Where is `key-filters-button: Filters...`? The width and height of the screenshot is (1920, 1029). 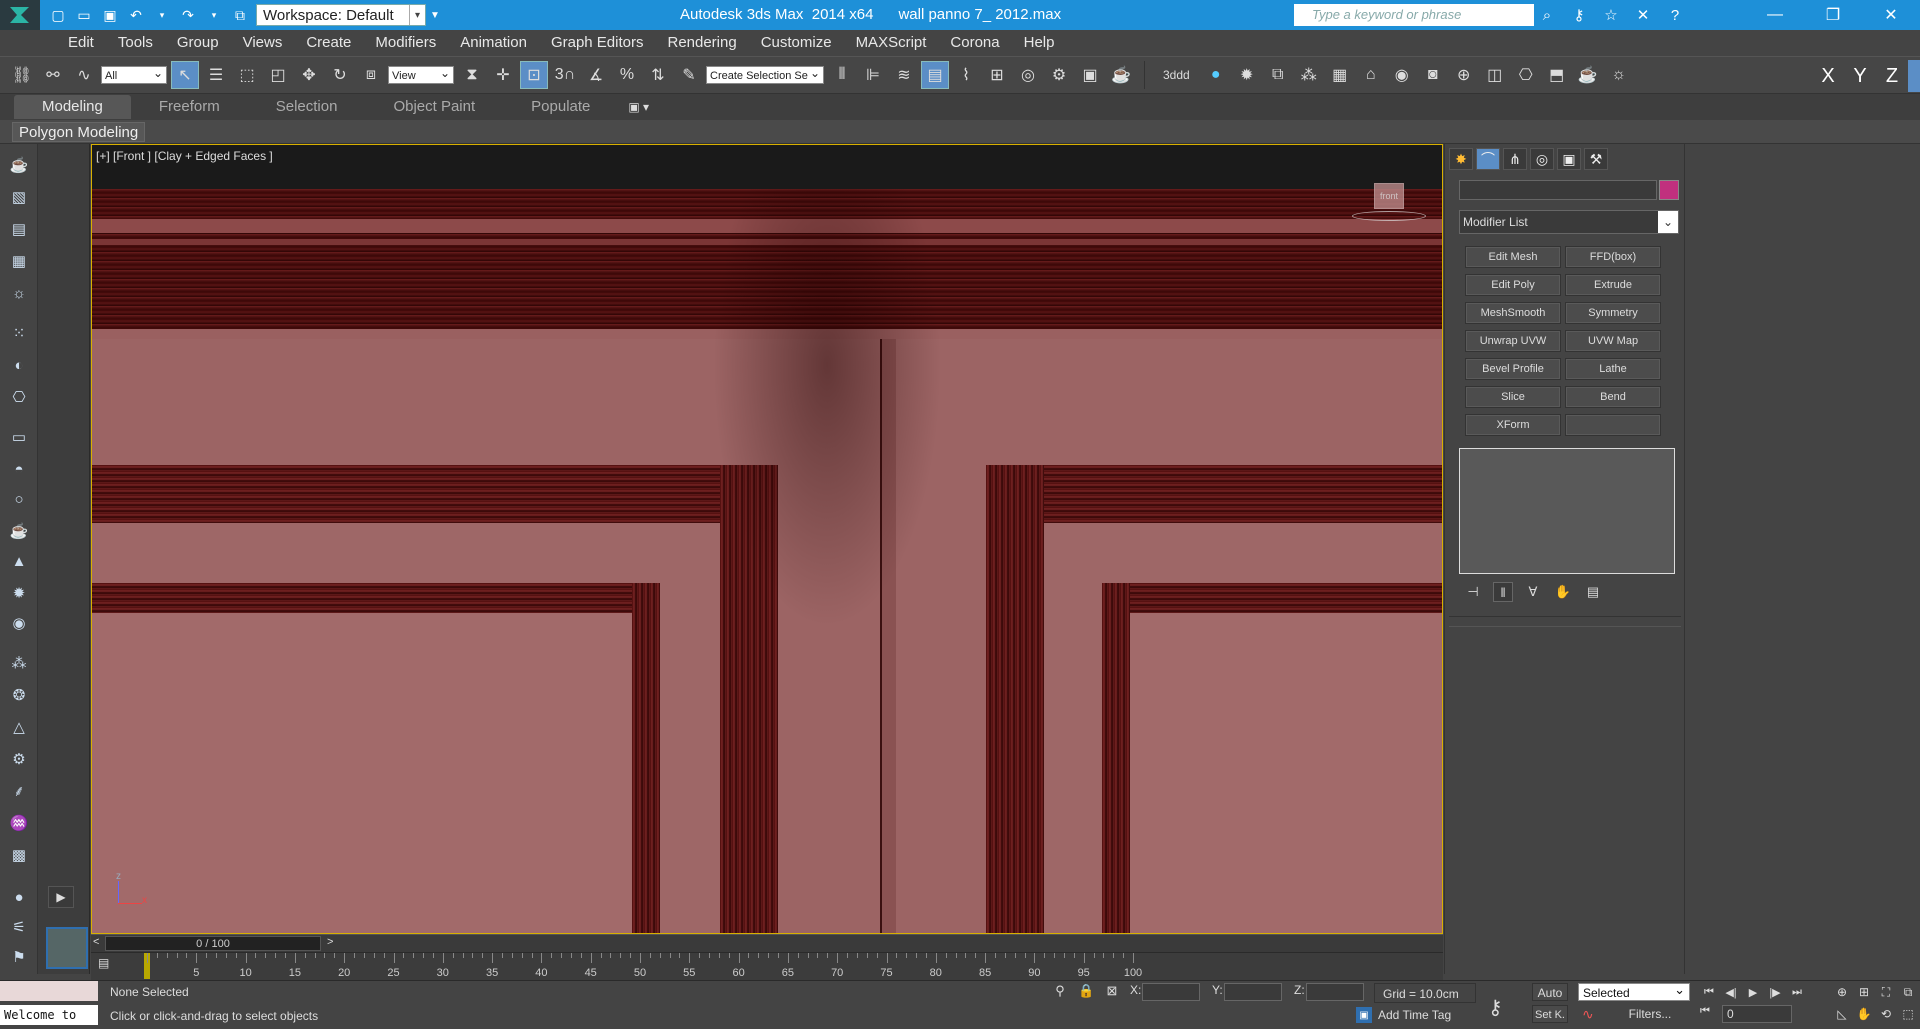
key-filters-button: Filters... is located at coordinates (1650, 1014).